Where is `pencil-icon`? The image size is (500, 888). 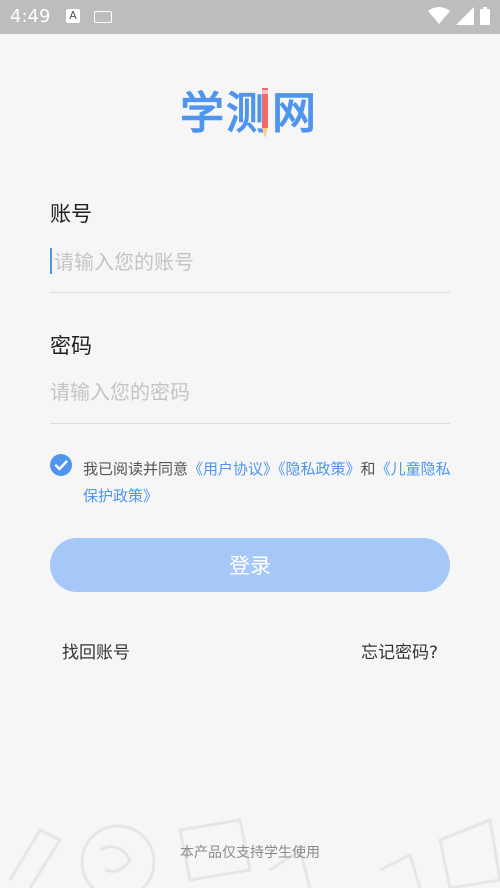 pencil-icon is located at coordinates (265, 113).